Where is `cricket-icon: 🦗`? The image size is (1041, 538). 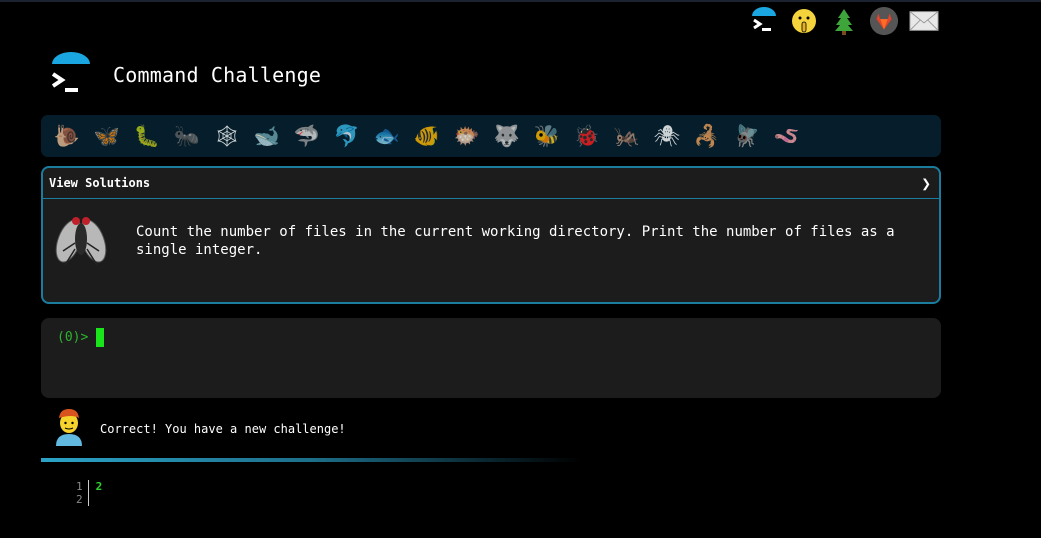 cricket-icon: 🦗 is located at coordinates (627, 136).